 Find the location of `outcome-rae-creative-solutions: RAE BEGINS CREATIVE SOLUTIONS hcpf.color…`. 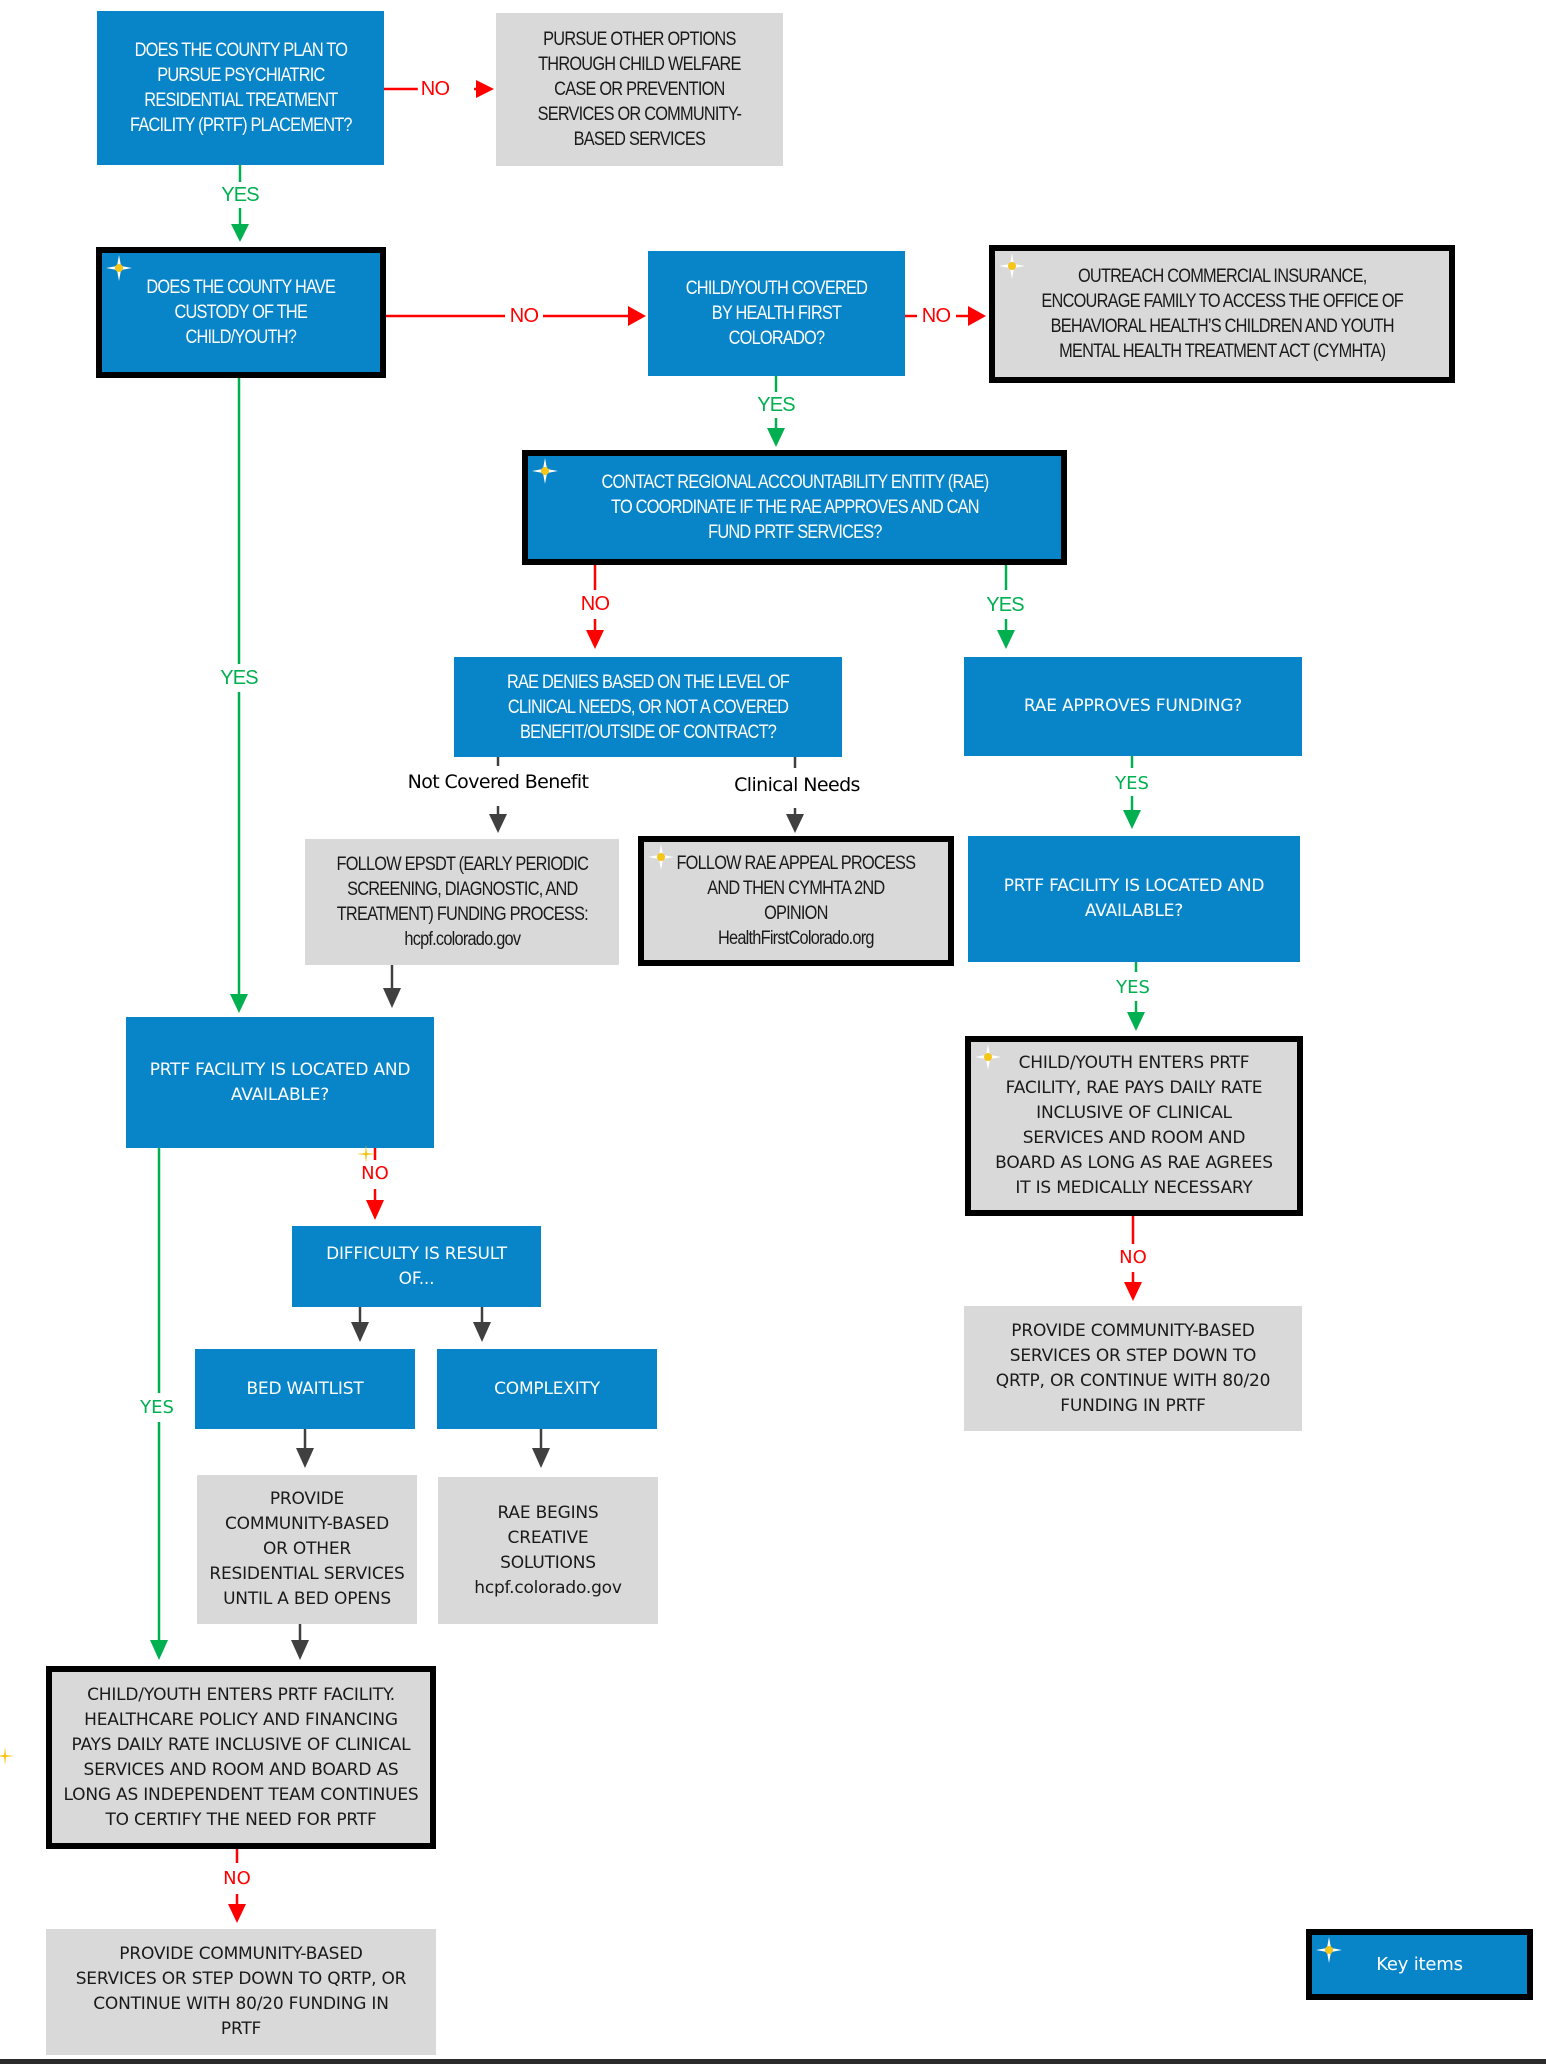

outcome-rae-creative-solutions: RAE BEGINS CREATIVE SOLUTIONS hcpf.color… is located at coordinates (548, 1550).